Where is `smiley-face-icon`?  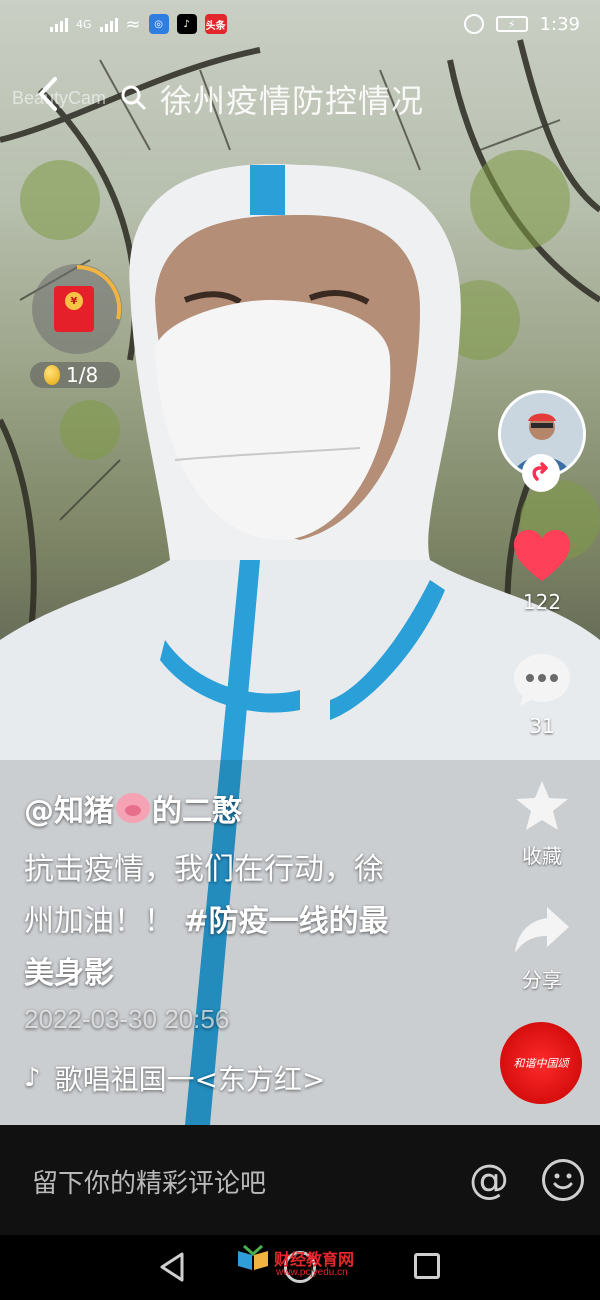
smiley-face-icon is located at coordinates (563, 1181).